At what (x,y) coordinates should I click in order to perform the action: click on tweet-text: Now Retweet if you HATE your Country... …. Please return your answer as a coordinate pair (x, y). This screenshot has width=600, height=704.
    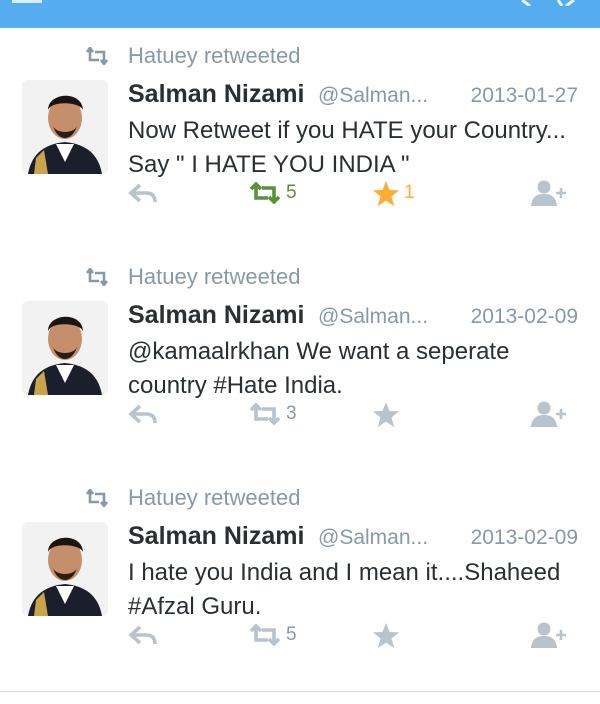
    Looking at the image, I should click on (347, 147).